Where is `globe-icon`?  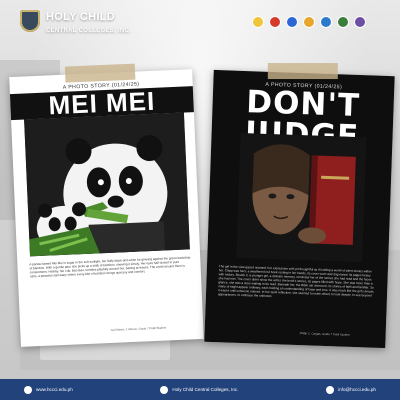 globe-icon is located at coordinates (28, 389).